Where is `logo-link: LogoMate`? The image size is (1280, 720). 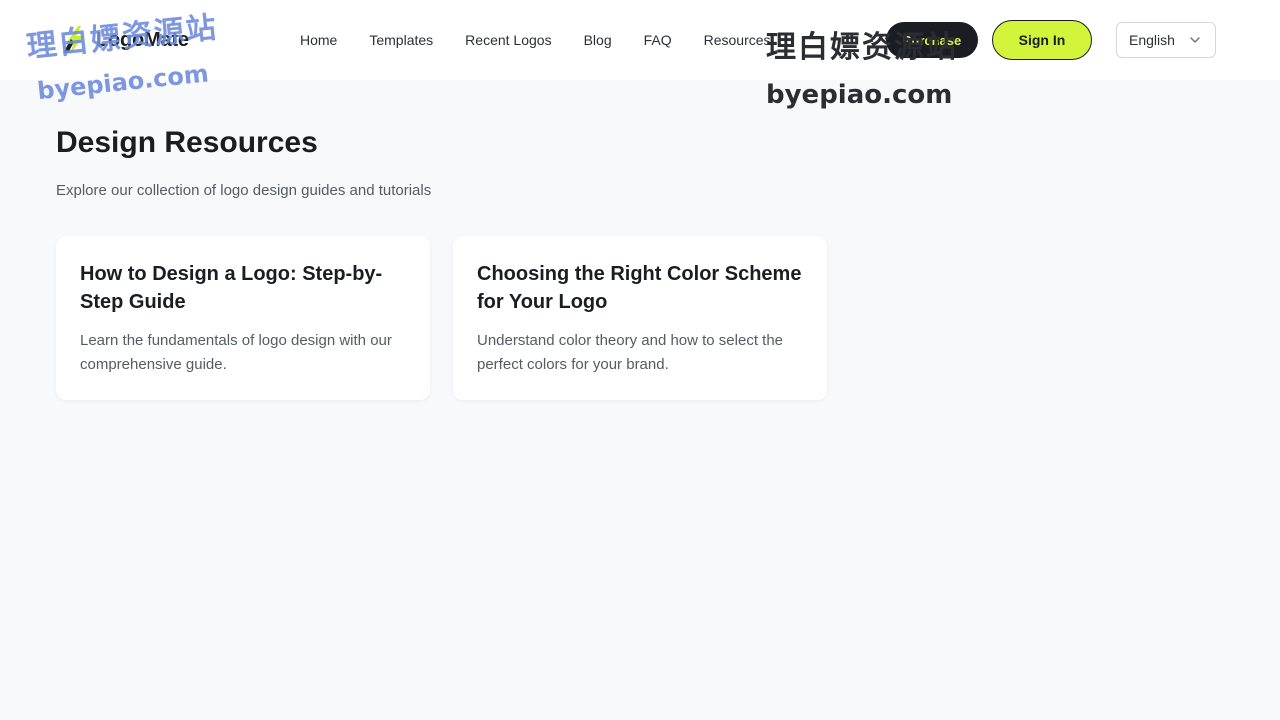
logo-link: LogoMate is located at coordinates (124, 40).